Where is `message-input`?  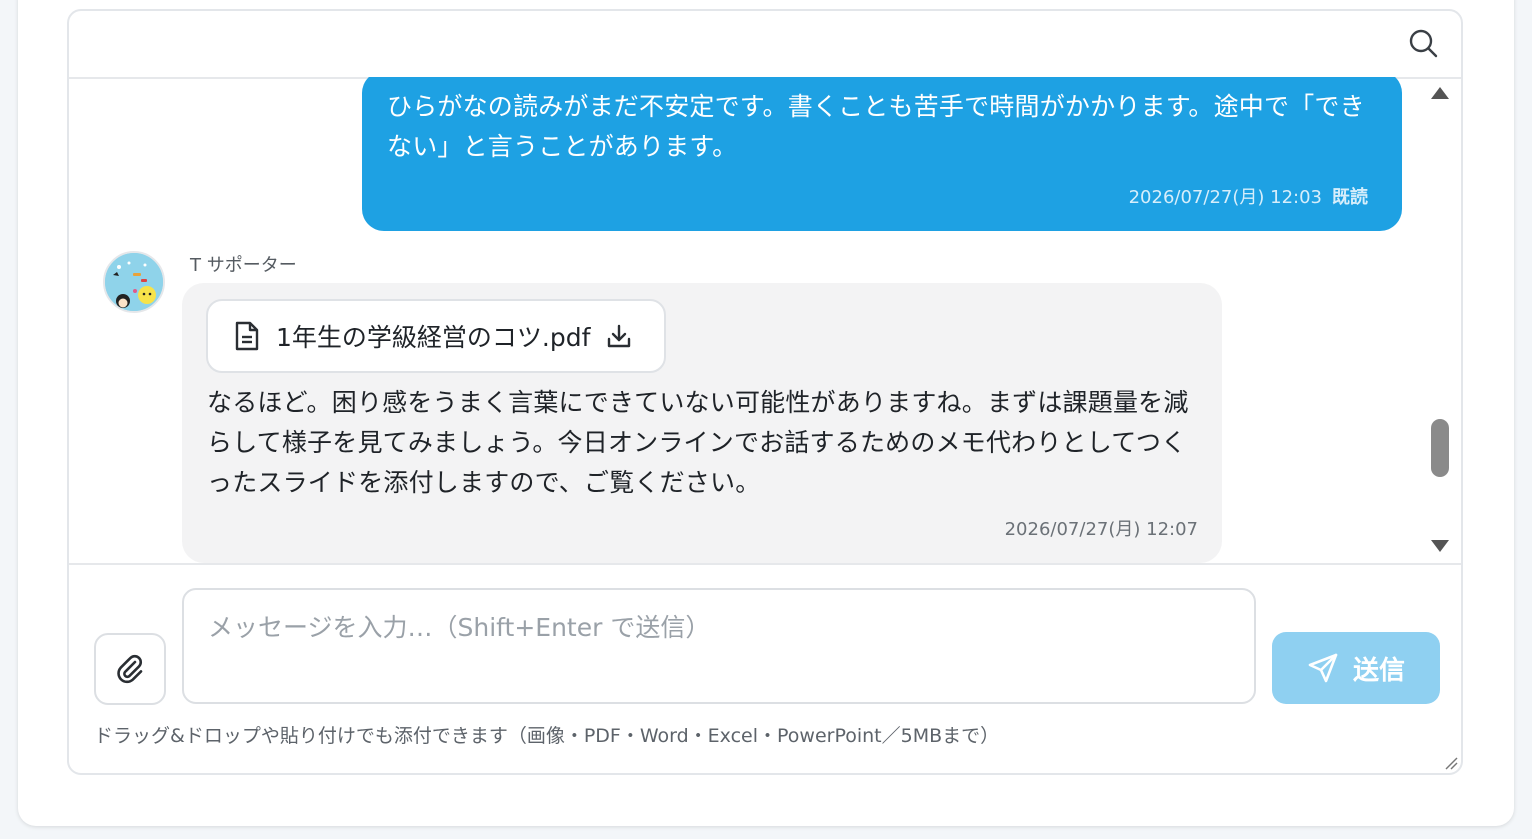
message-input is located at coordinates (719, 646).